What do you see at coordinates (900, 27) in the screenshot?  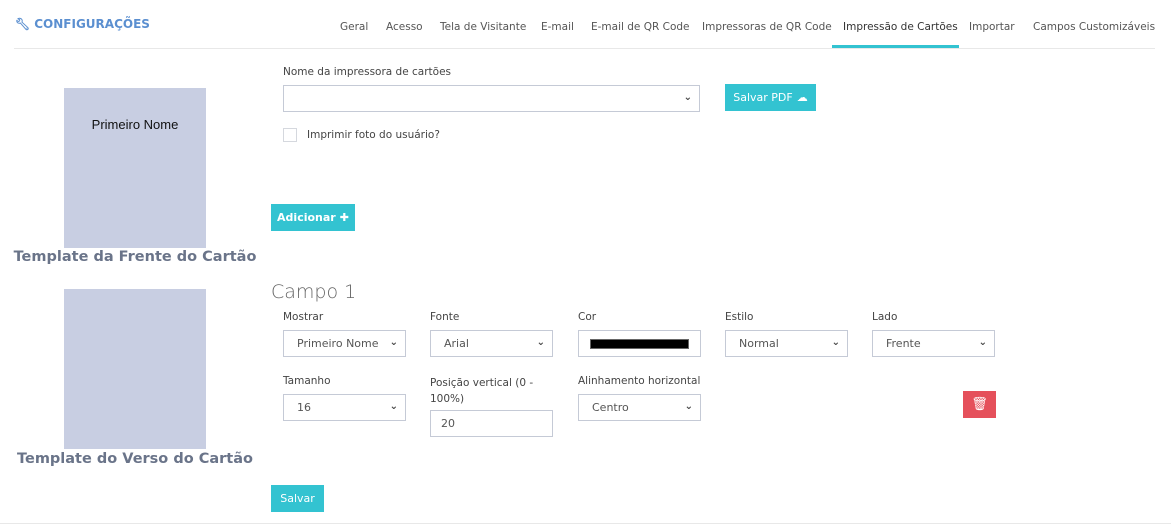 I see `tab-impressao-cartoes: Impressão de Cartões` at bounding box center [900, 27].